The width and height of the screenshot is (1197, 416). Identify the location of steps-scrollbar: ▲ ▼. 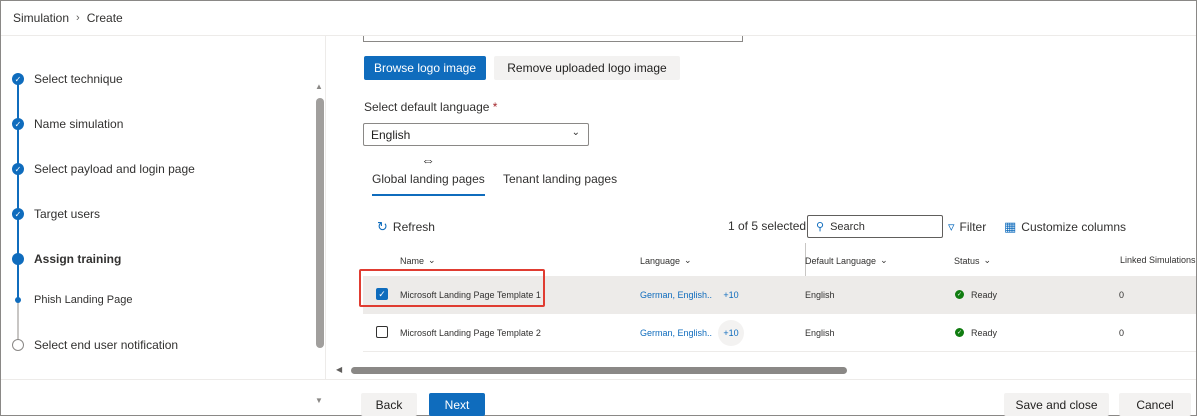
(320, 245).